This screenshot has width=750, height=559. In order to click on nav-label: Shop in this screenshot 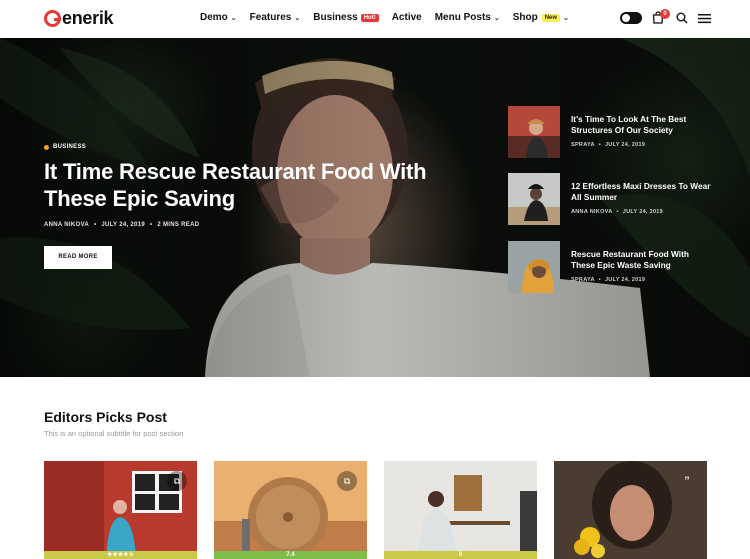, I will do `click(525, 17)`.